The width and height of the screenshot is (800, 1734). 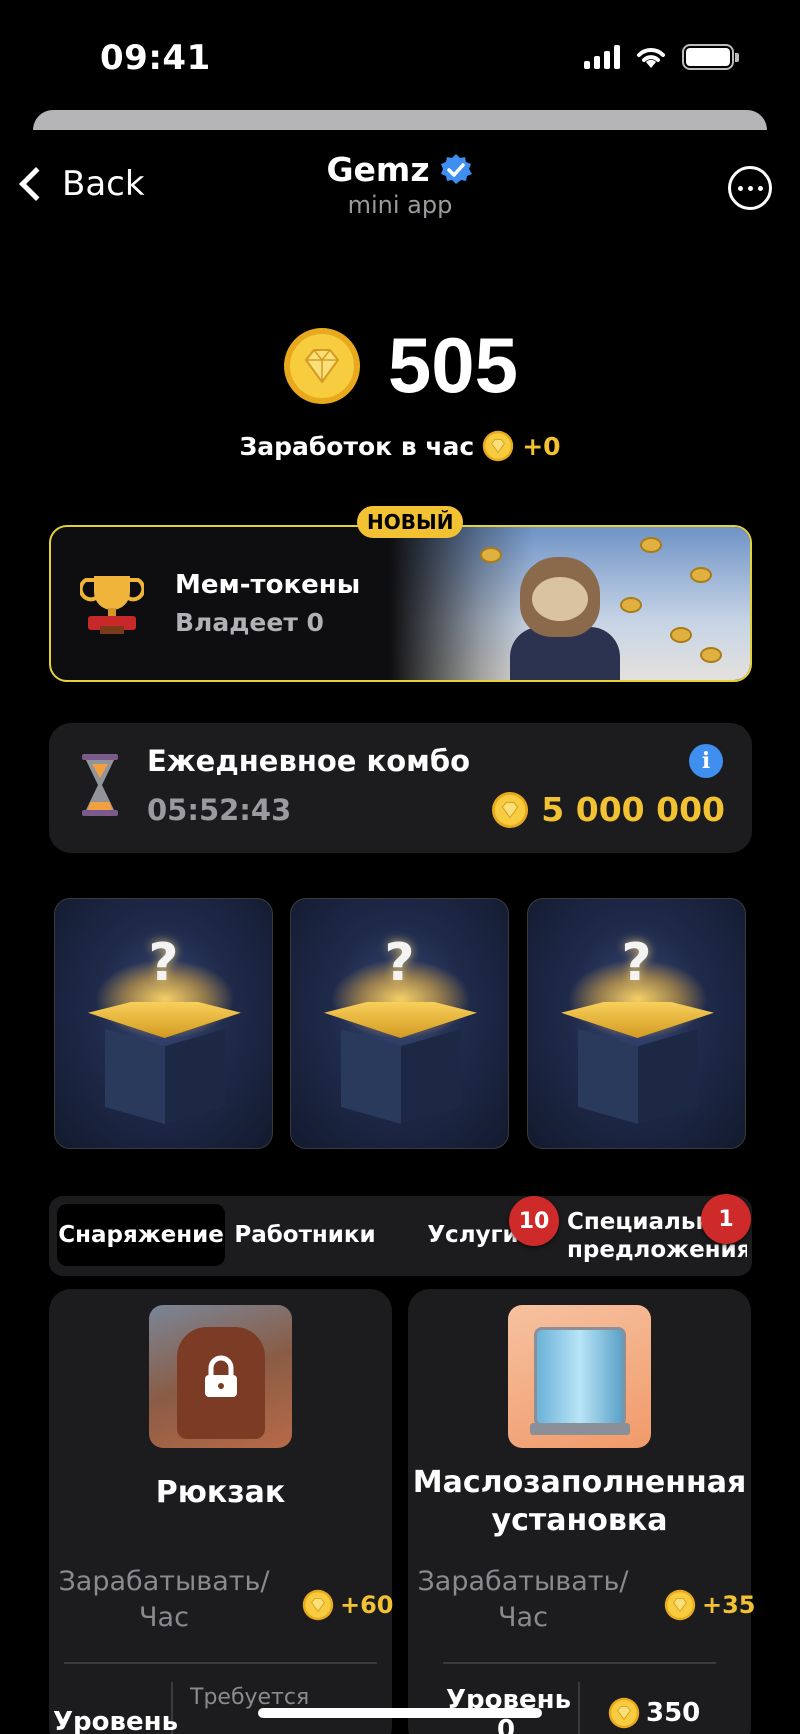 I want to click on more-options-button, so click(x=750, y=188).